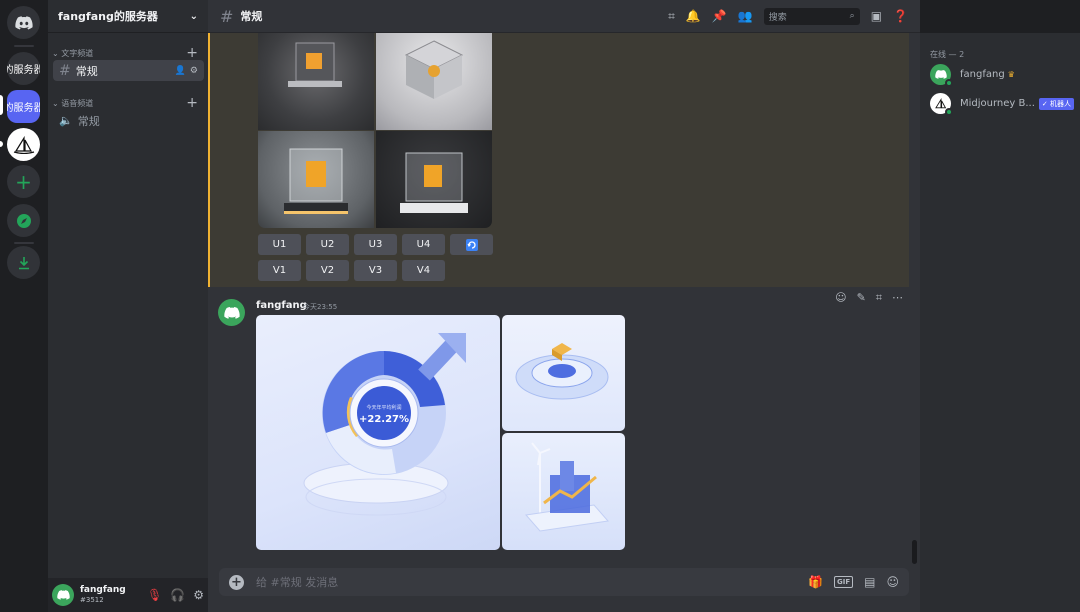 Image resolution: width=1080 pixels, height=612 pixels. What do you see at coordinates (861, 298) in the screenshot?
I see `edit-icon: ✎` at bounding box center [861, 298].